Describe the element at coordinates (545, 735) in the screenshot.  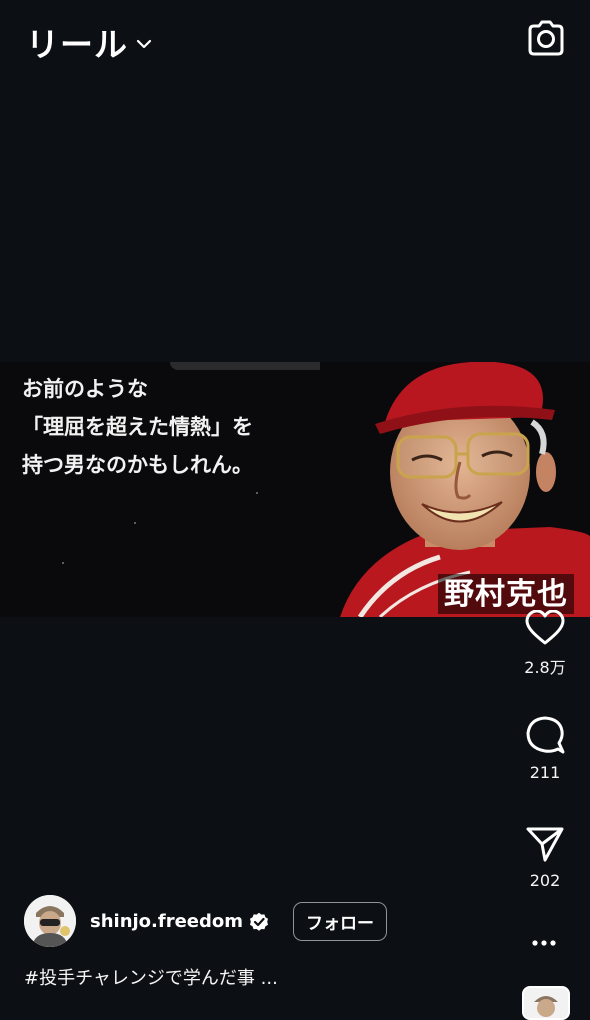
I see `comment-icon` at that location.